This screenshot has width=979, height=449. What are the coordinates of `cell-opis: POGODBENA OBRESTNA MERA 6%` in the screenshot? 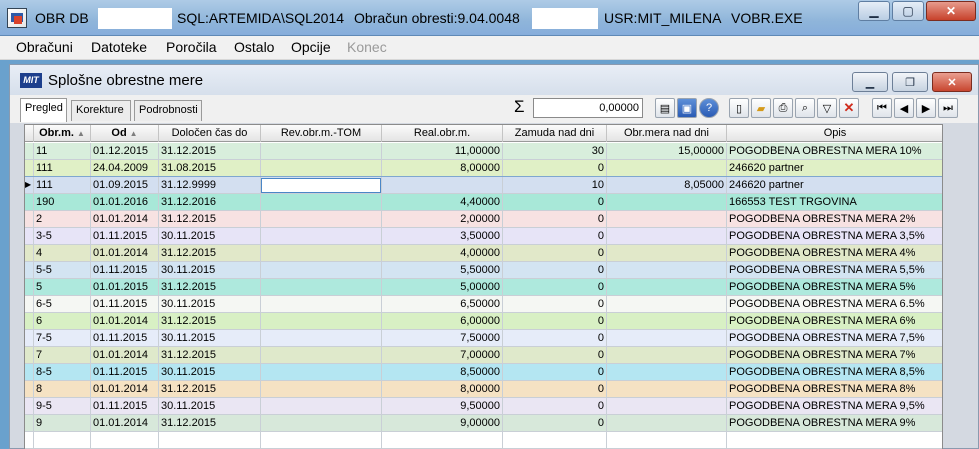 It's located at (834, 321).